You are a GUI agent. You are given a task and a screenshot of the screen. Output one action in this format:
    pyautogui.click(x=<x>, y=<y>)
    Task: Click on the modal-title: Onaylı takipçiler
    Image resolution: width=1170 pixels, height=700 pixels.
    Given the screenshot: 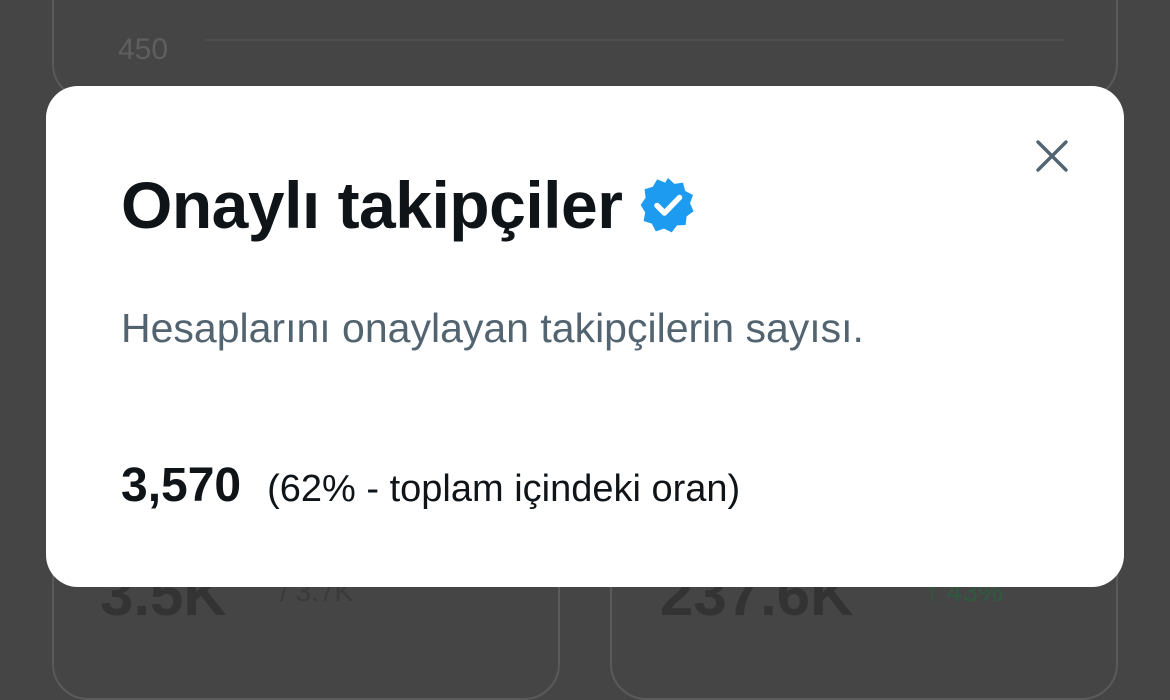 What is the action you would take?
    pyautogui.click(x=372, y=205)
    